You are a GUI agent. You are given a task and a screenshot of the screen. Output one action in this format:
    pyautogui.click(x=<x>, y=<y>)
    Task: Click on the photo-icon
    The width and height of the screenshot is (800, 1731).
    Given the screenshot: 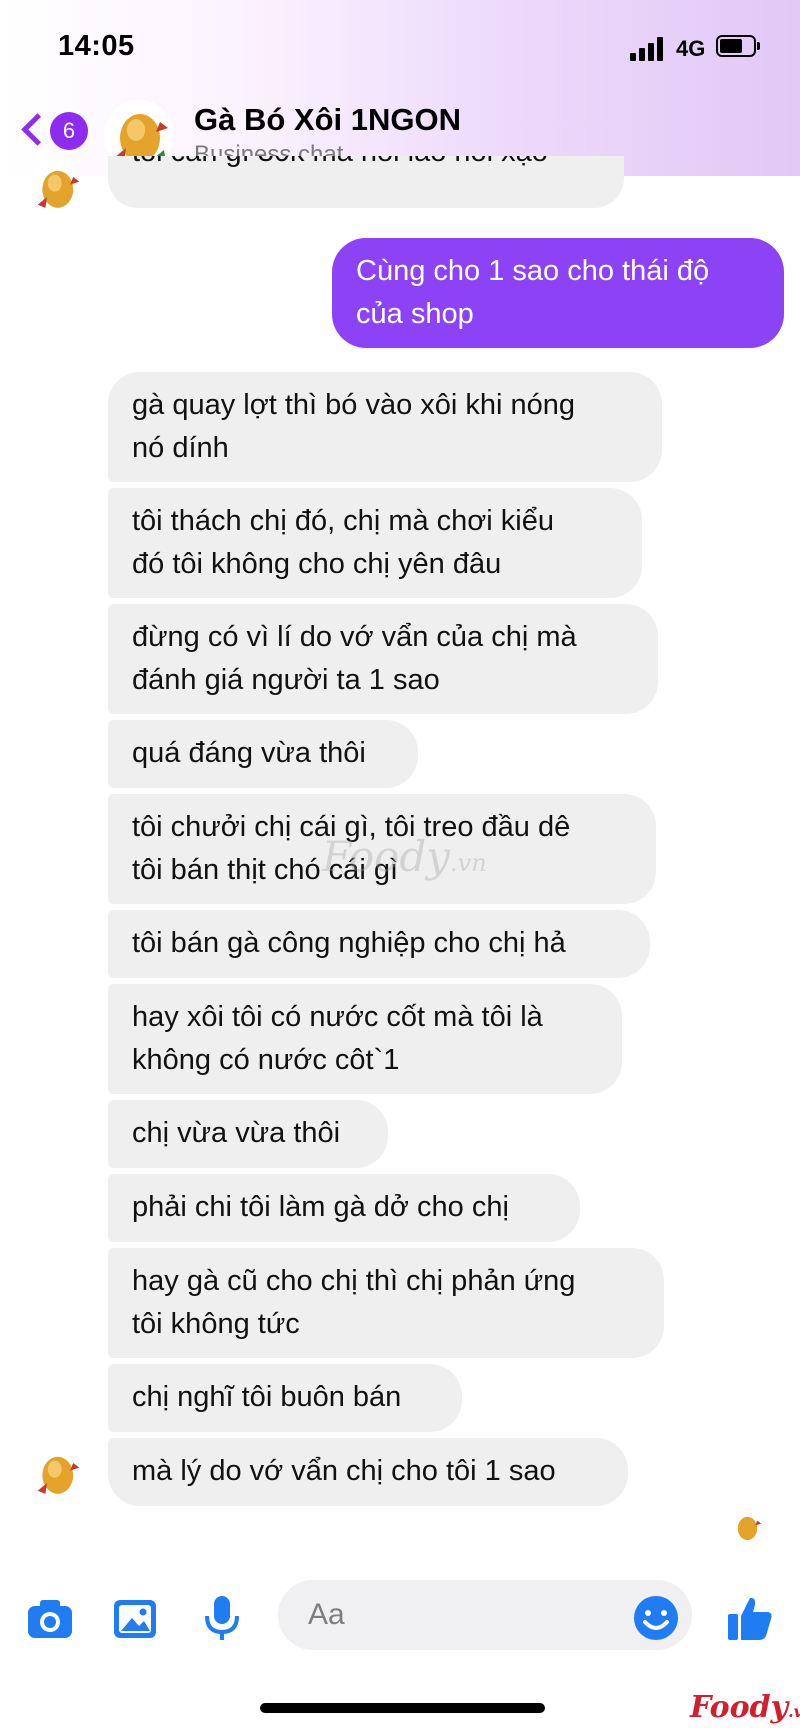 What is the action you would take?
    pyautogui.click(x=136, y=1618)
    